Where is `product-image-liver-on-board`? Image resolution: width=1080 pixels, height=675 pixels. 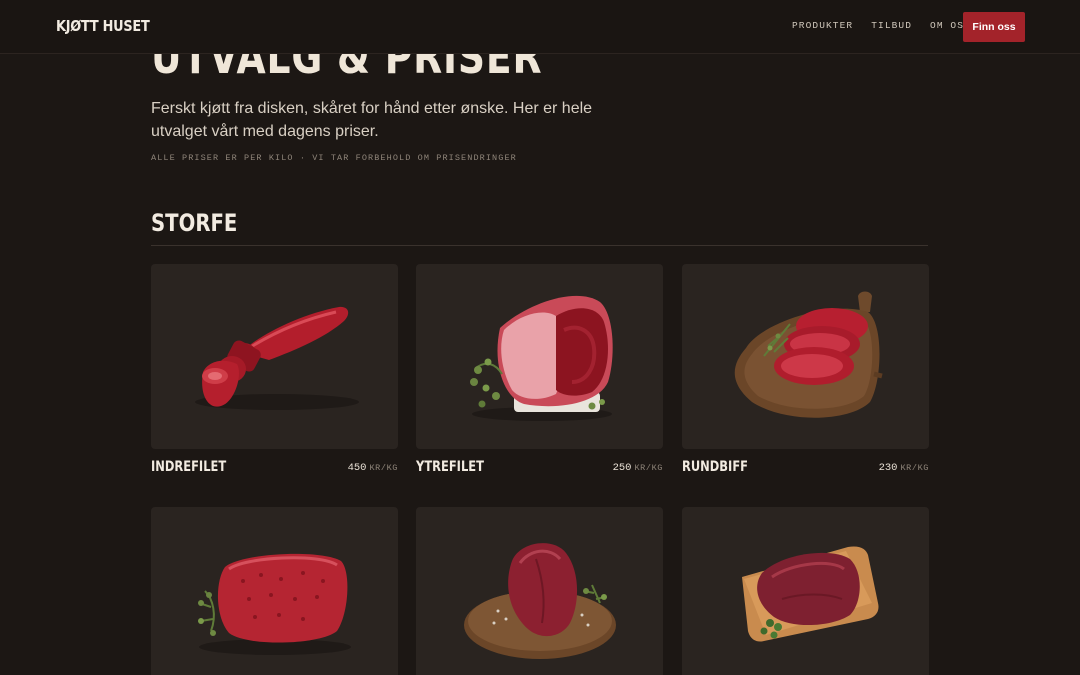 product-image-liver-on-board is located at coordinates (805, 591).